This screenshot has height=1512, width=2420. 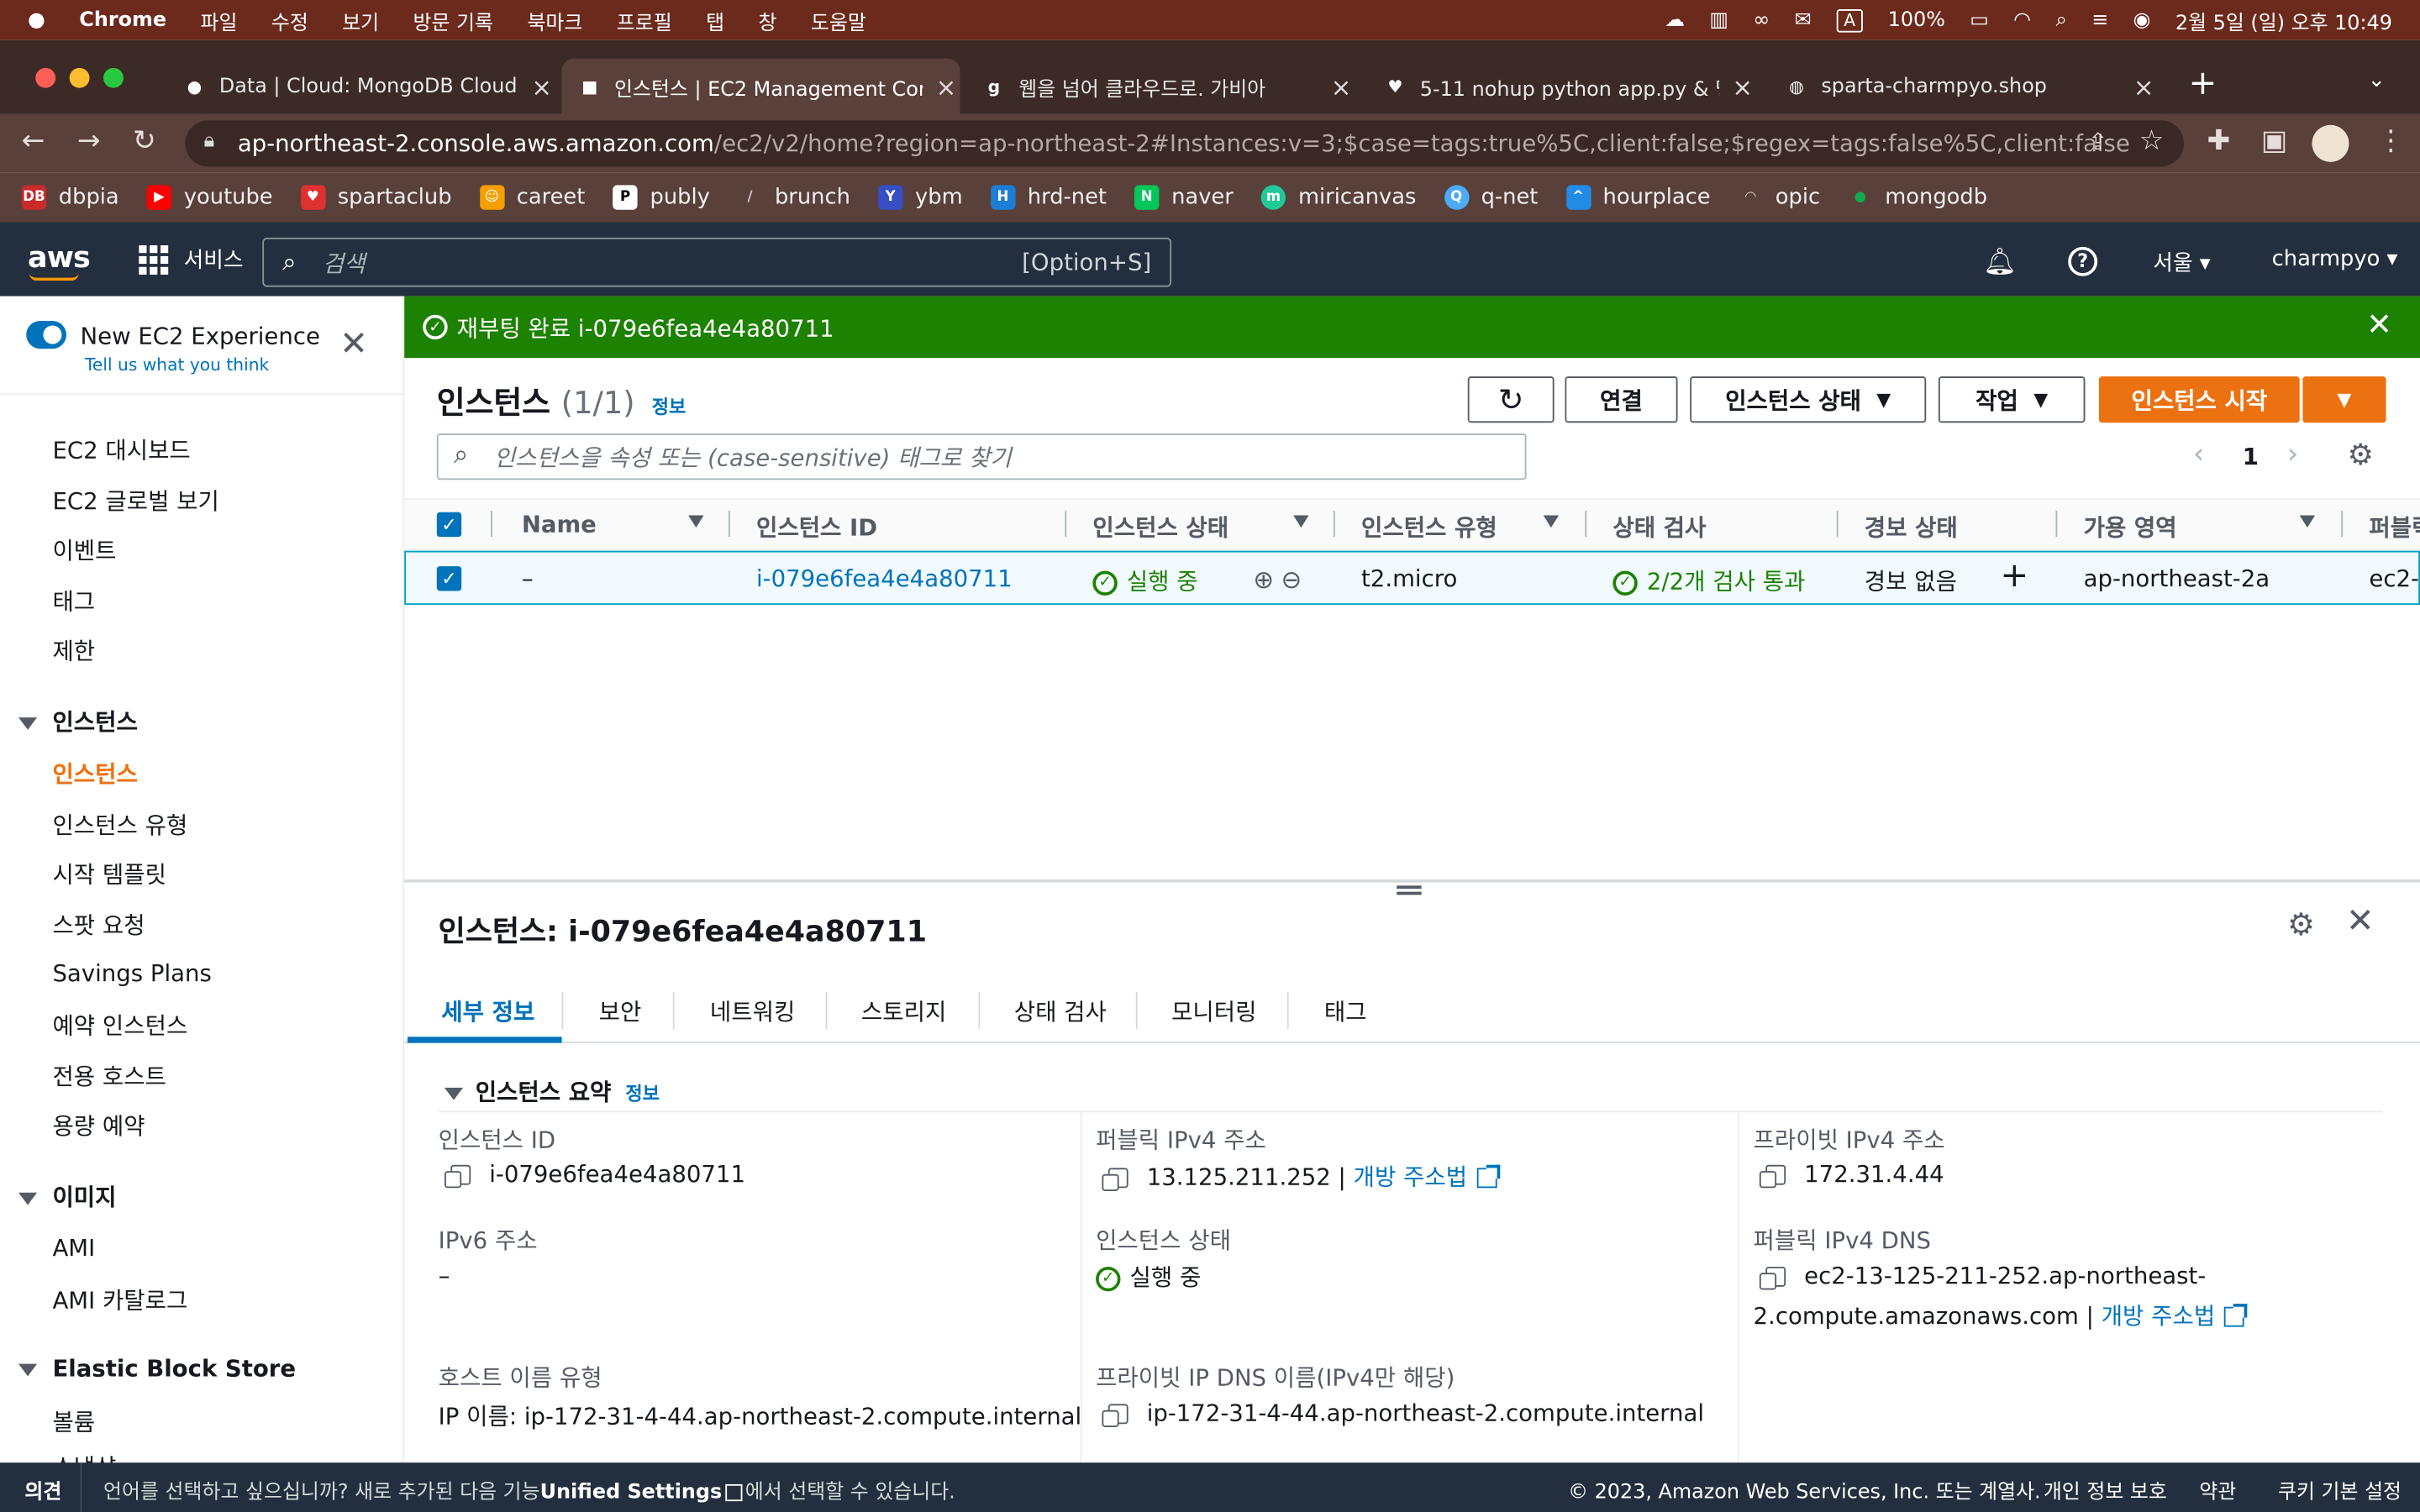 What do you see at coordinates (2152, 141) in the screenshot?
I see `bookmark-star-icon: ☆` at bounding box center [2152, 141].